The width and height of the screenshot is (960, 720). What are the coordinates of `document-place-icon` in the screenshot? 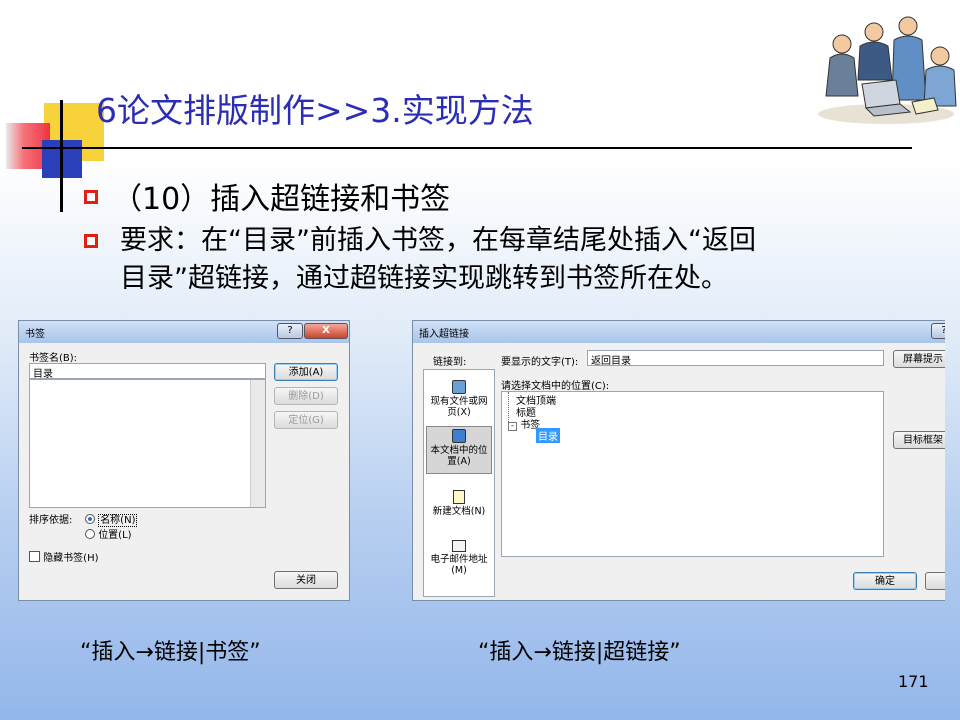 It's located at (459, 436).